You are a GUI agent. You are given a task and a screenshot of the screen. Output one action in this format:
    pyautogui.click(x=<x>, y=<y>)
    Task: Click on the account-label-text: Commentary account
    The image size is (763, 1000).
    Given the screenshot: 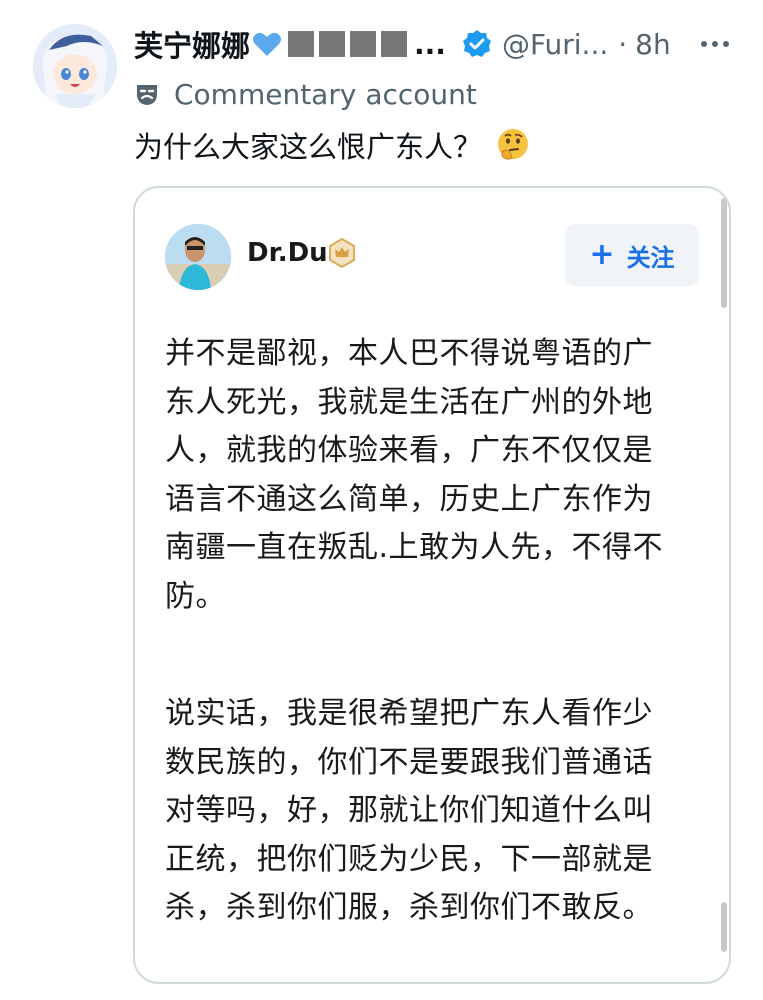 What is the action you would take?
    pyautogui.click(x=325, y=94)
    